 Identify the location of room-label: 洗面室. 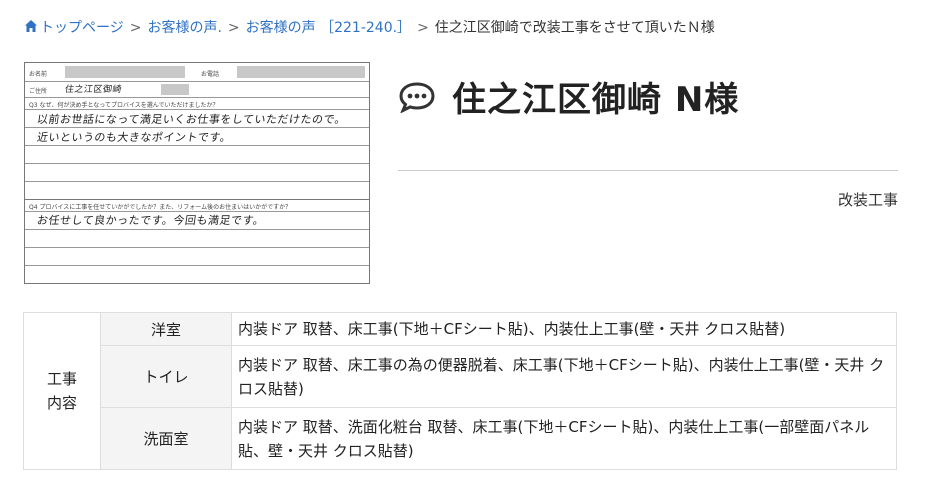
(166, 438).